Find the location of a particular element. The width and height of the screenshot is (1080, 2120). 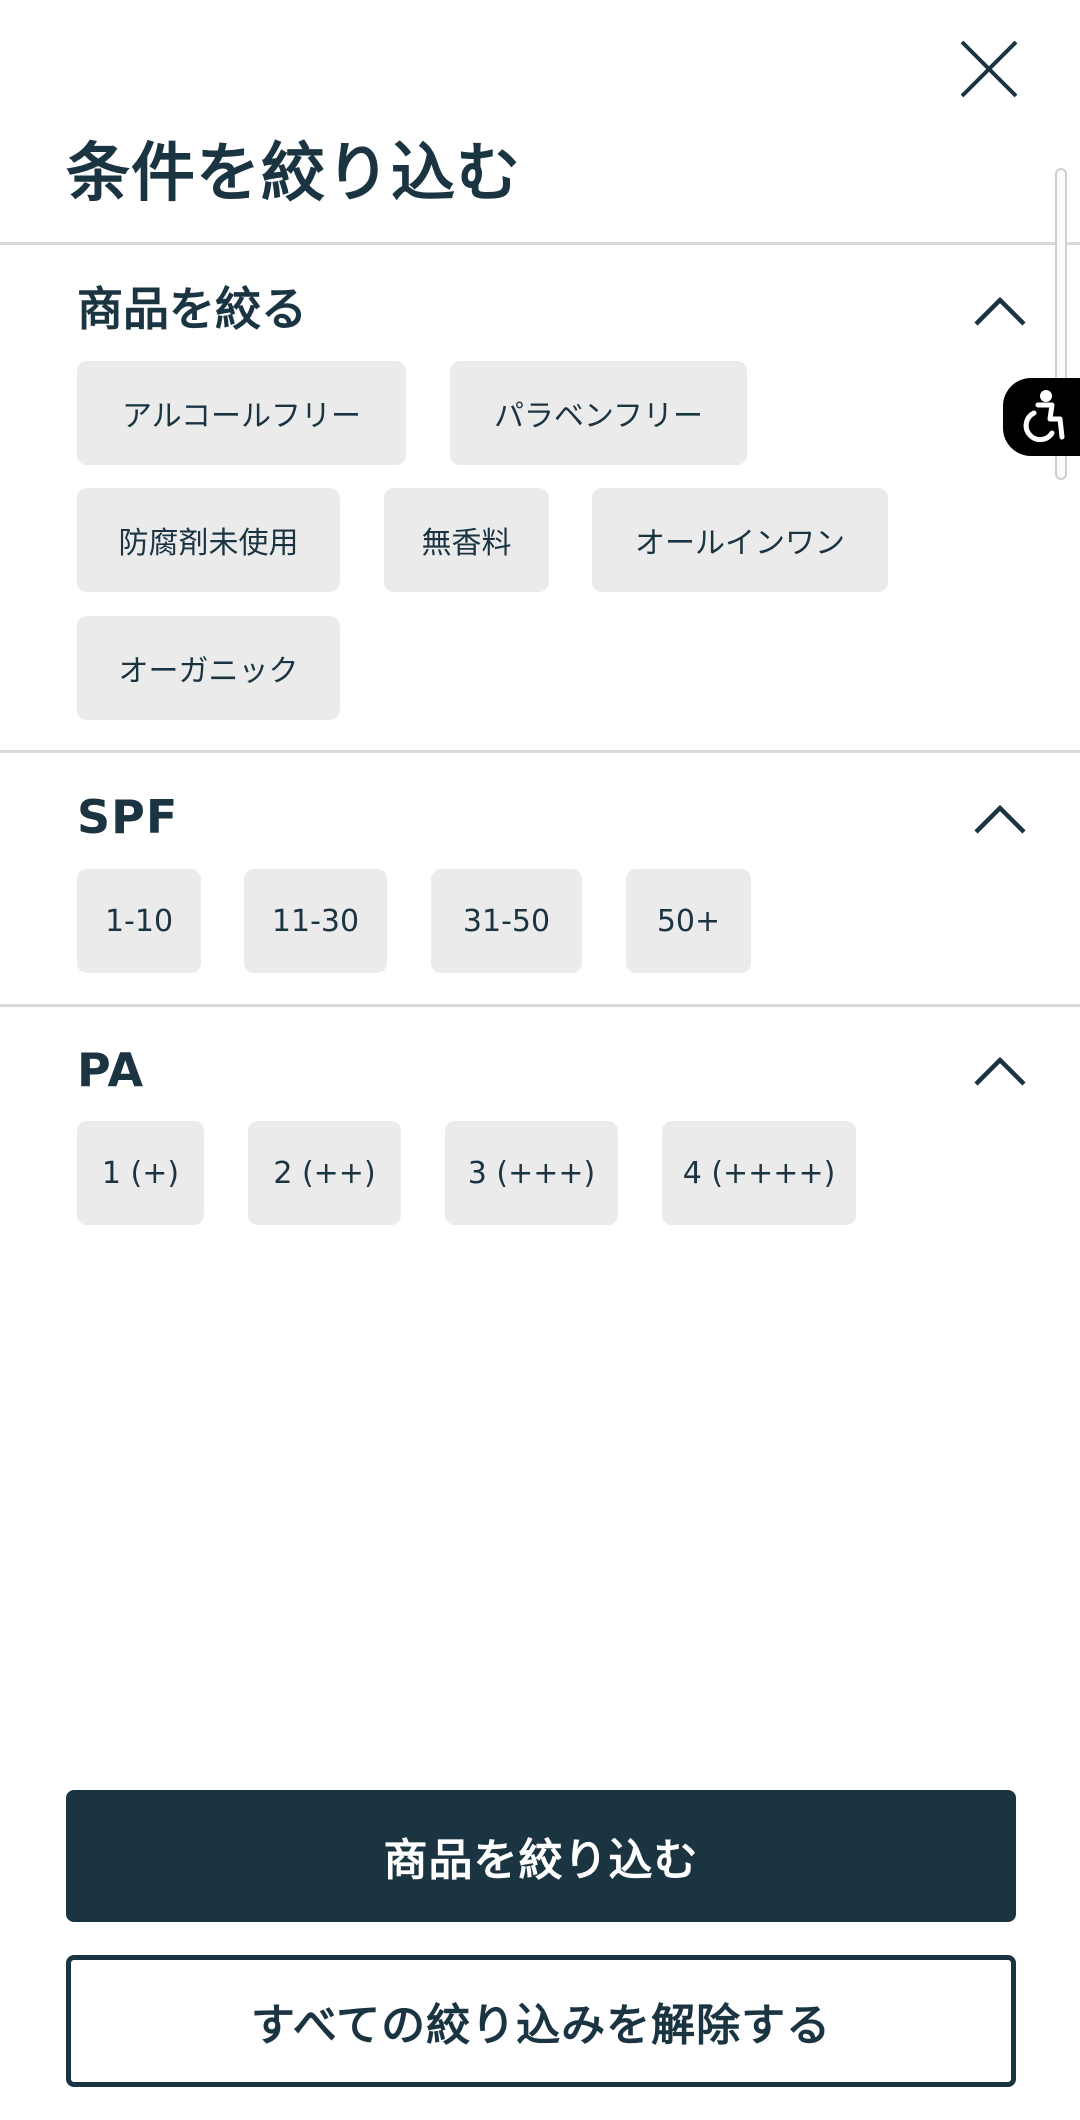

filter-chip-spf-11-30: 11-30 is located at coordinates (315, 921).